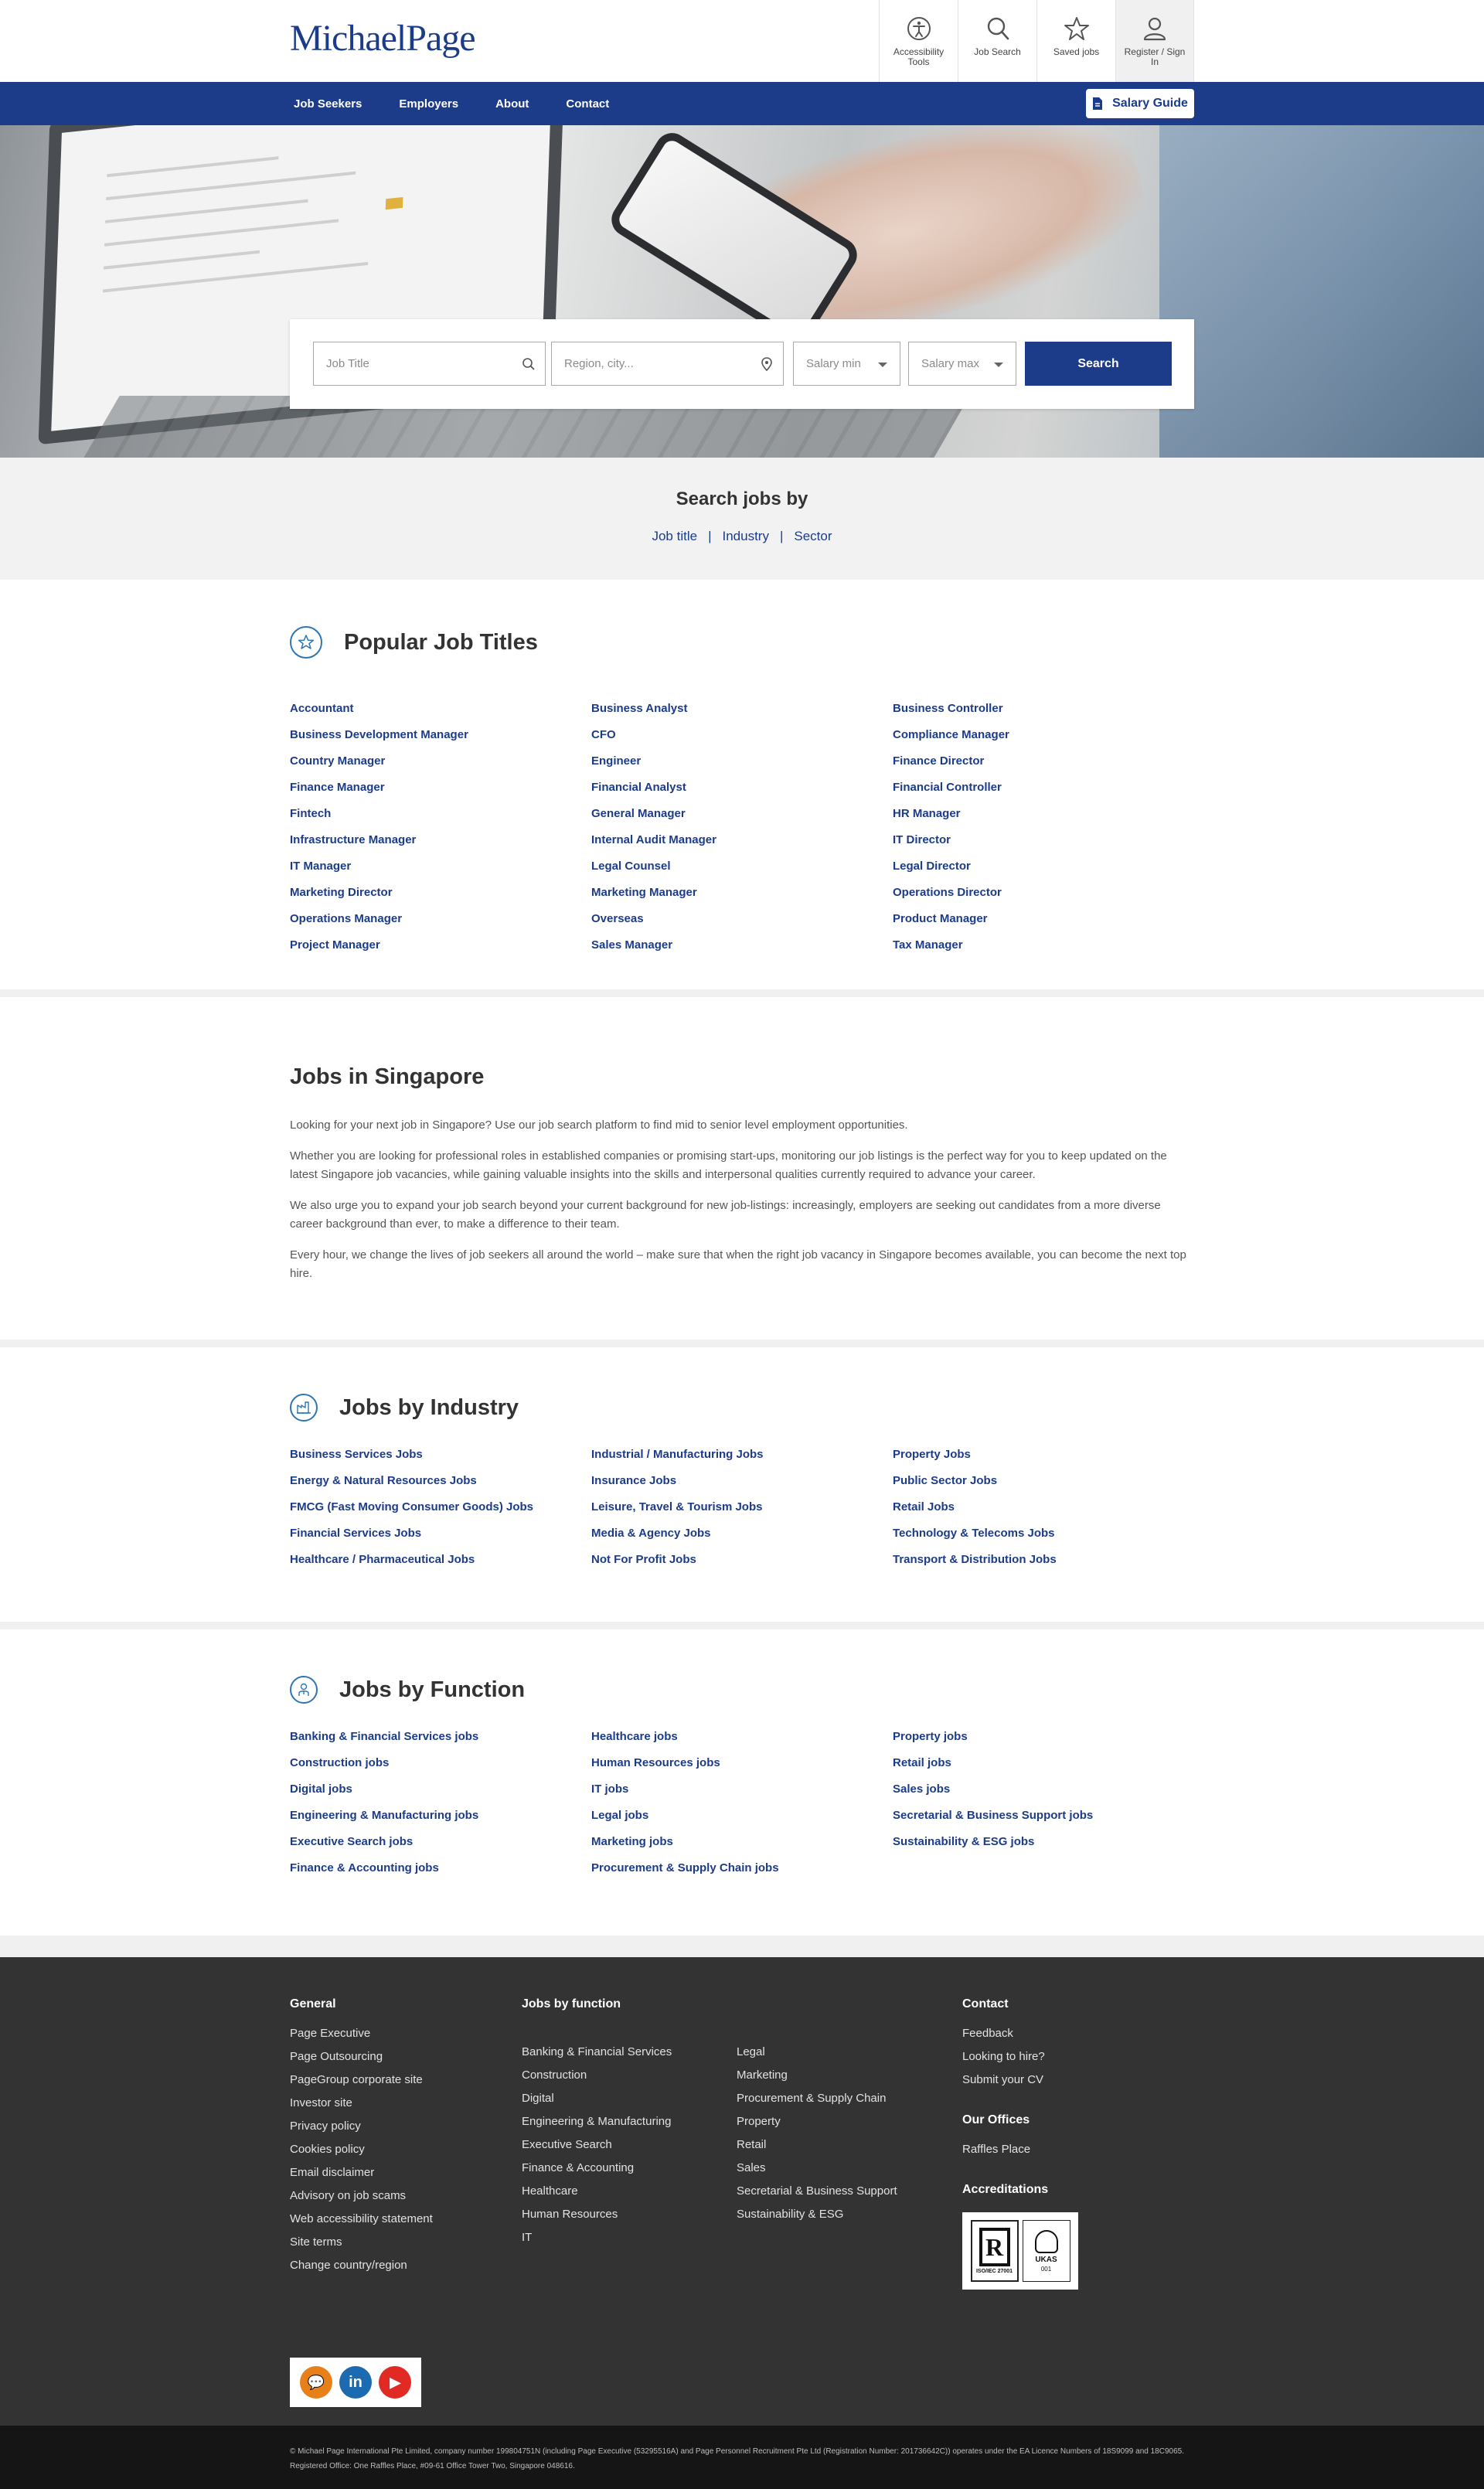 The image size is (1484, 2489). I want to click on list-link: Internal Audit Manager, so click(742, 840).